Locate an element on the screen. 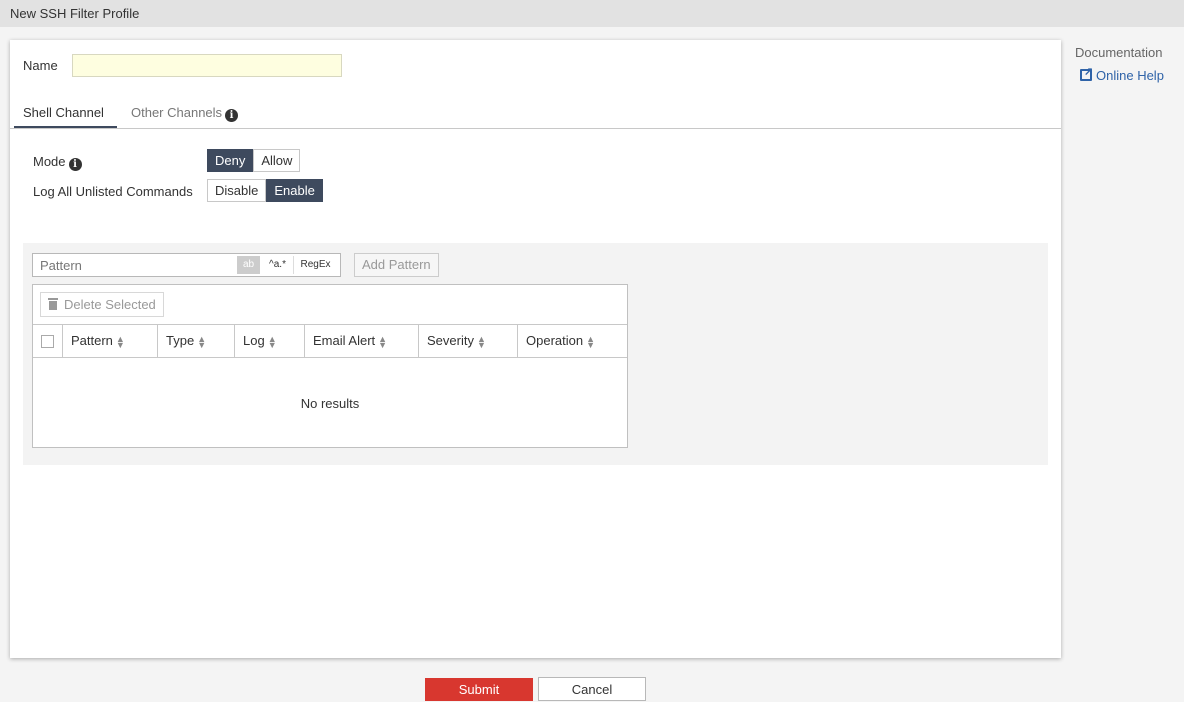  submit-button: Submit is located at coordinates (479, 689).